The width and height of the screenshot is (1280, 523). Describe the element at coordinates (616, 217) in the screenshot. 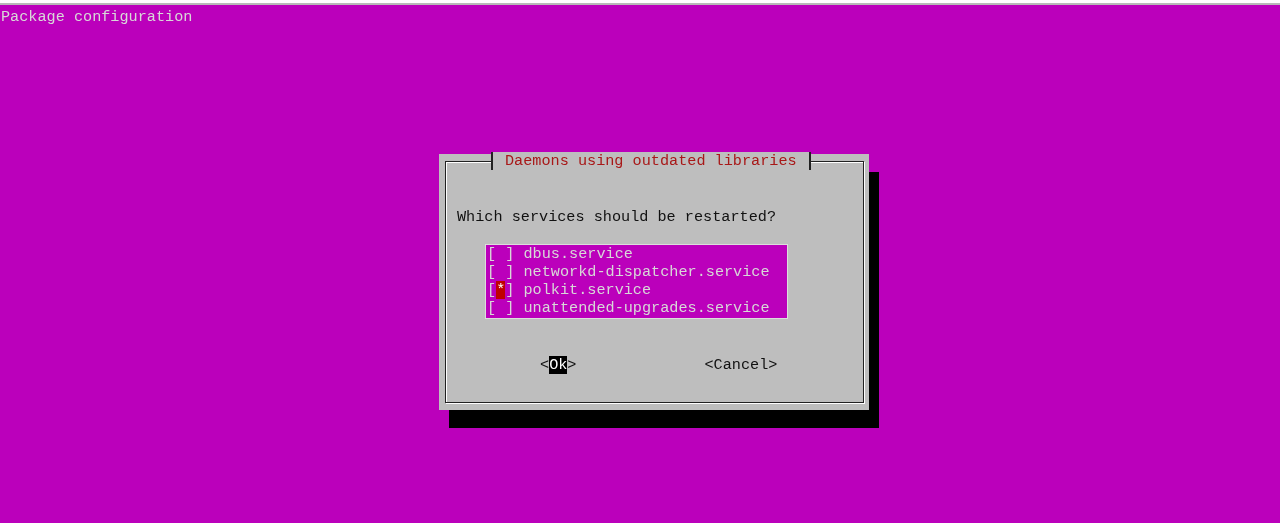

I see `prompt-text: Which services should be restarted?` at that location.